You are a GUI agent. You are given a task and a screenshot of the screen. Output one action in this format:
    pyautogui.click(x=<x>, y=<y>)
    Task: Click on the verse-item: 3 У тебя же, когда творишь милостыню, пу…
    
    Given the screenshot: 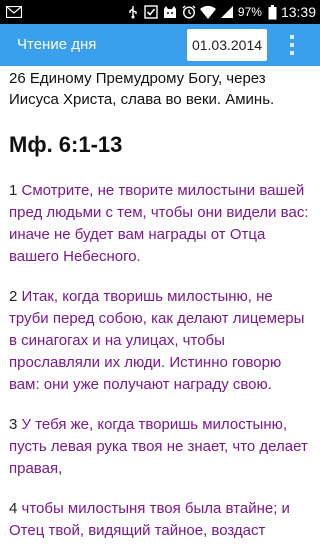 What is the action you would take?
    pyautogui.click(x=162, y=447)
    